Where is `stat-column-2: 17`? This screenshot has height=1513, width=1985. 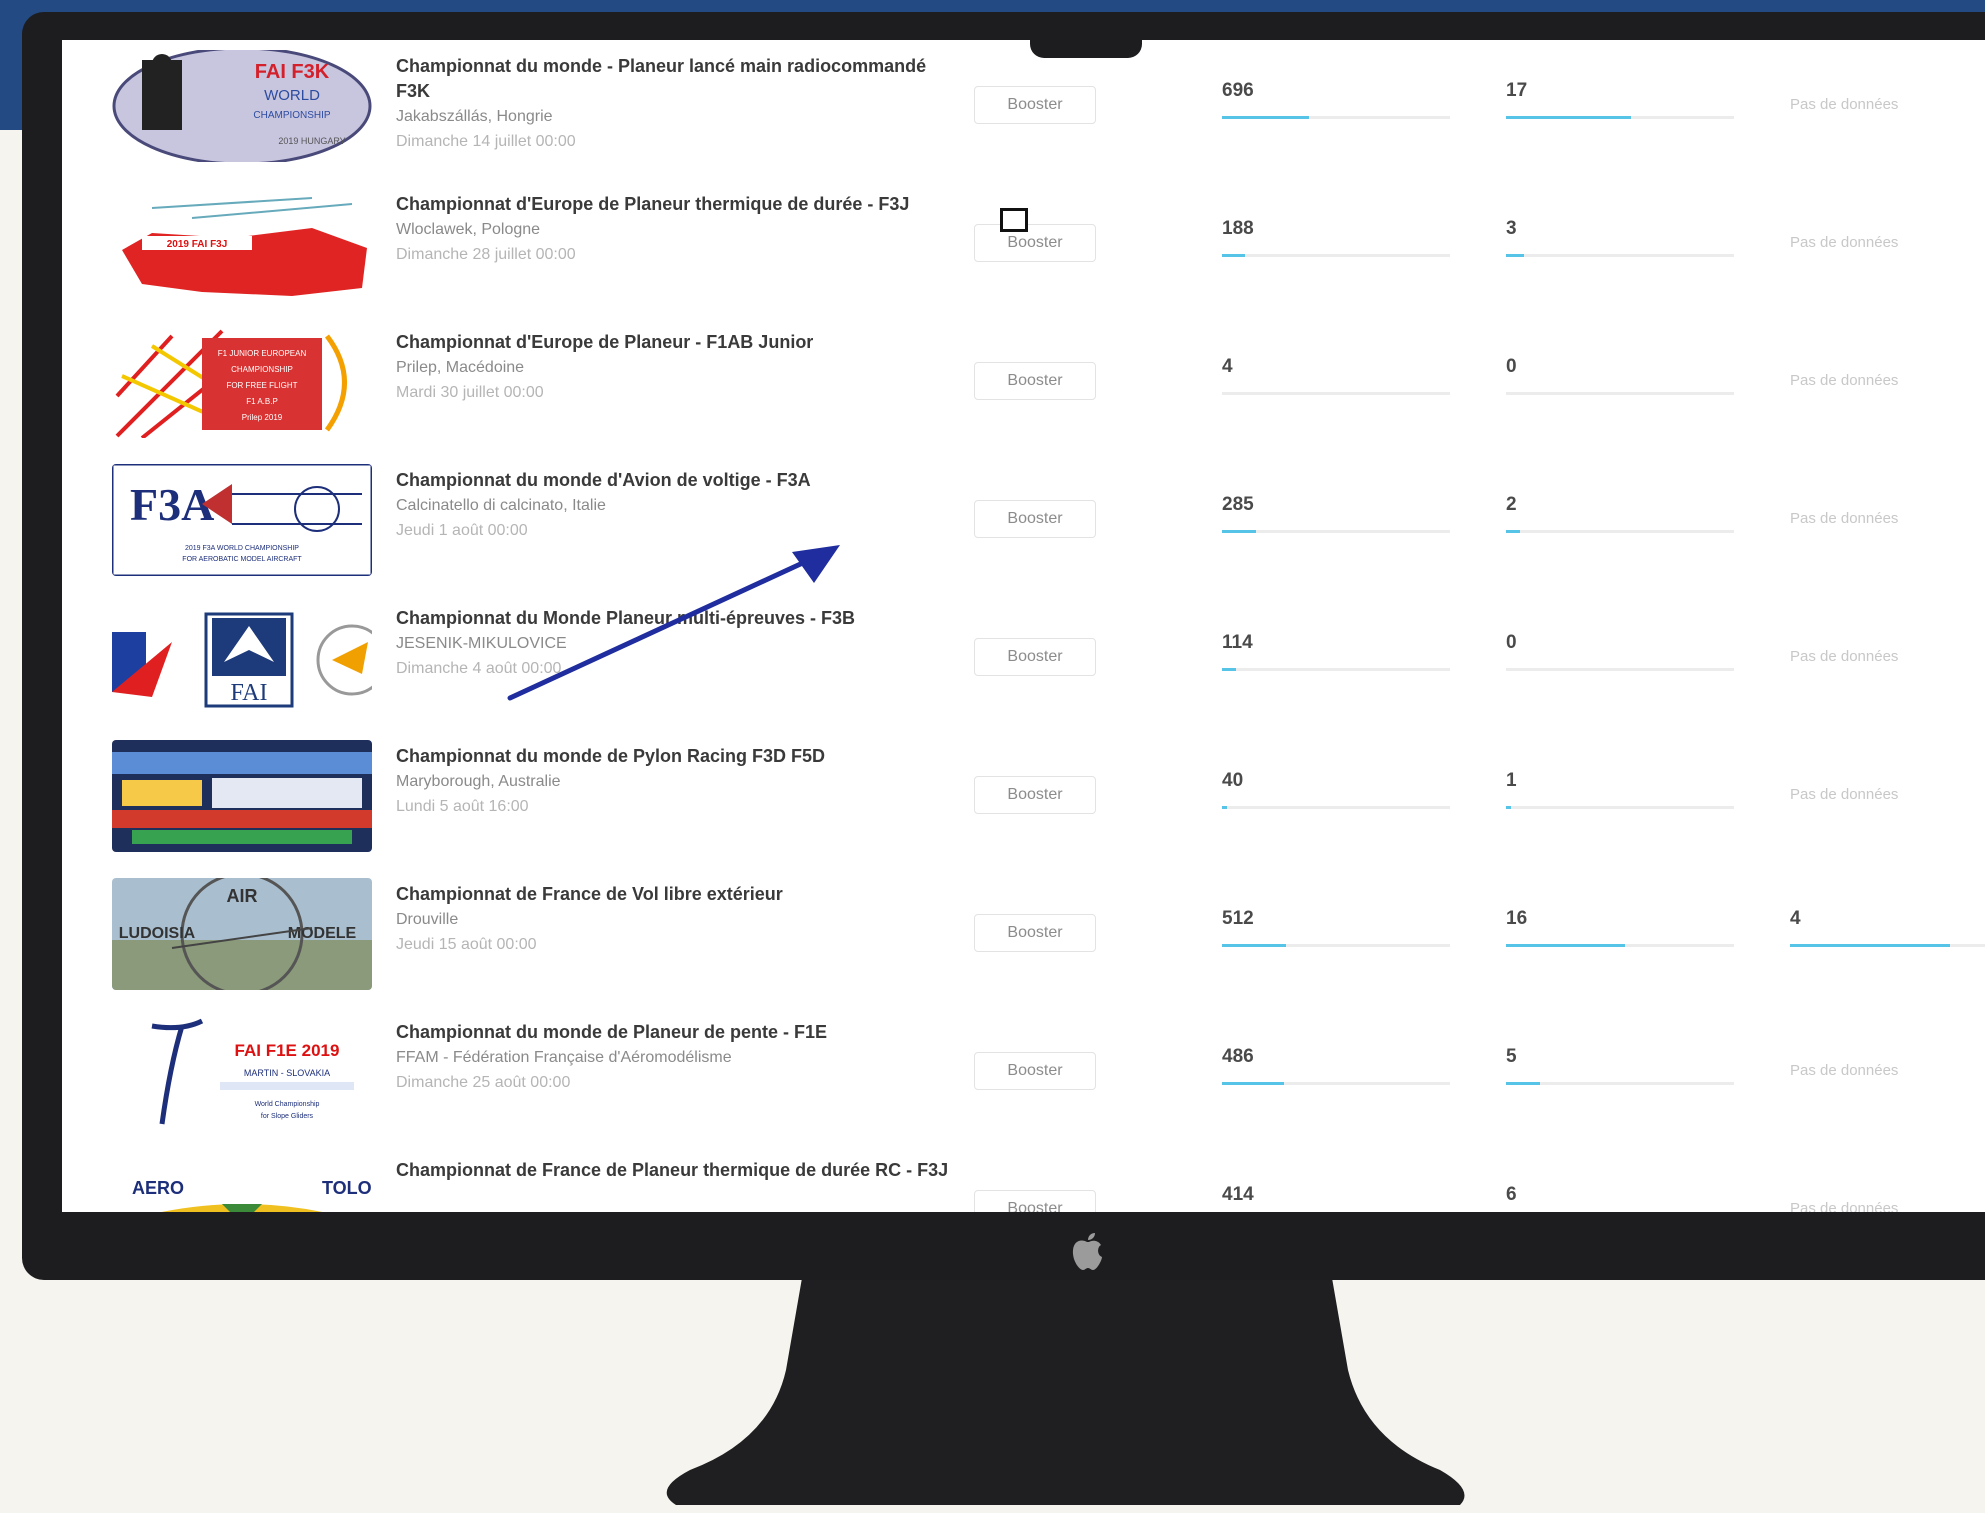 stat-column-2: 17 is located at coordinates (1620, 99).